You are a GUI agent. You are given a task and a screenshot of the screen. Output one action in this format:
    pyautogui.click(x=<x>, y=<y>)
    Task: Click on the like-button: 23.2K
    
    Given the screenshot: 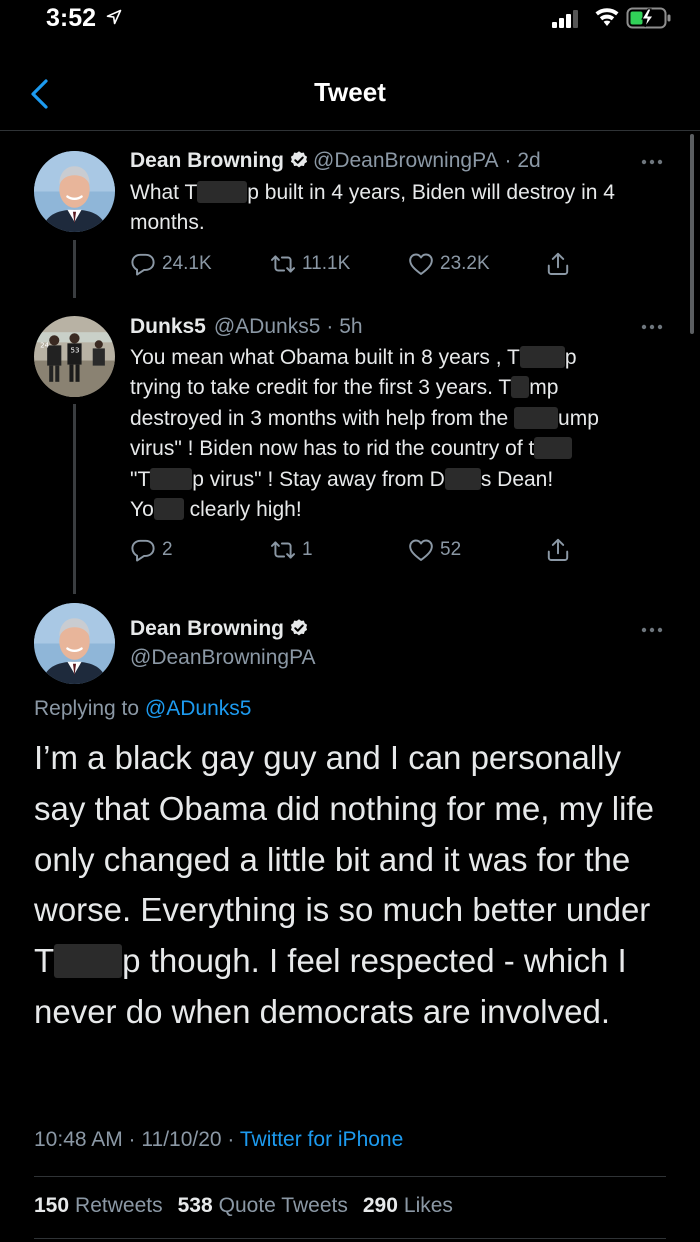 What is the action you would take?
    pyautogui.click(x=449, y=264)
    